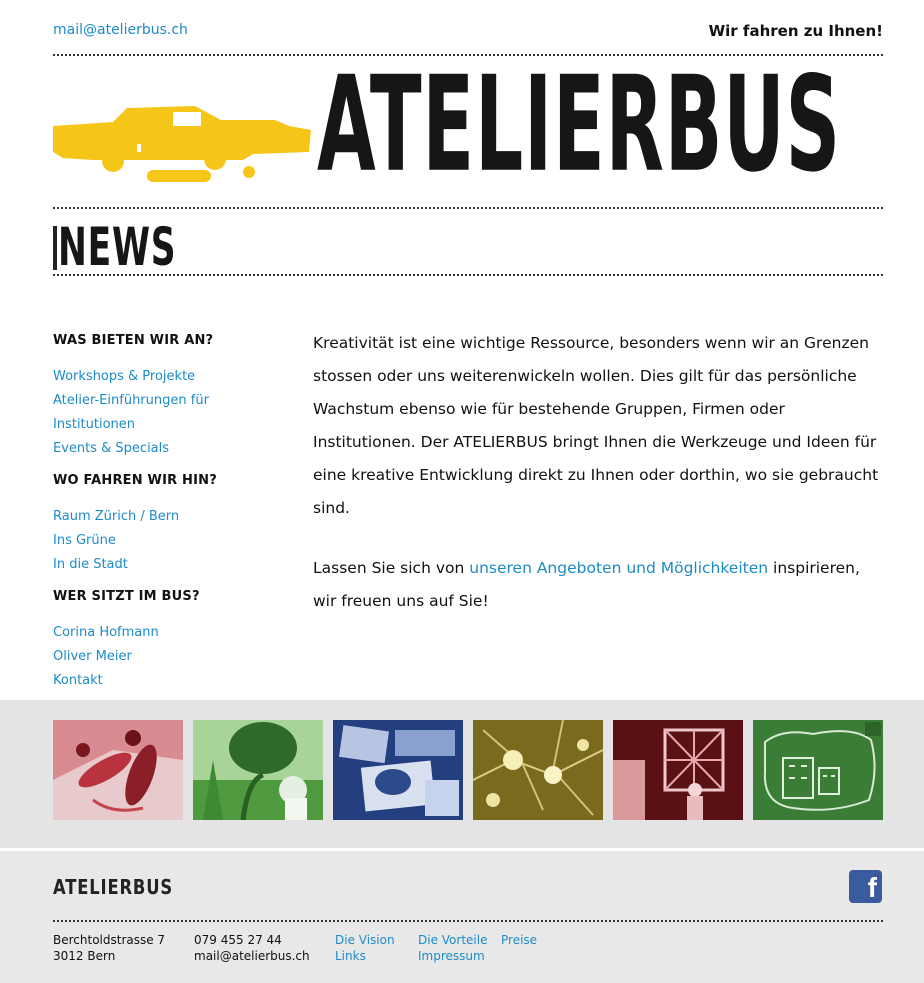 The height and width of the screenshot is (983, 924). I want to click on footer-links: Die Vision Links, so click(365, 948).